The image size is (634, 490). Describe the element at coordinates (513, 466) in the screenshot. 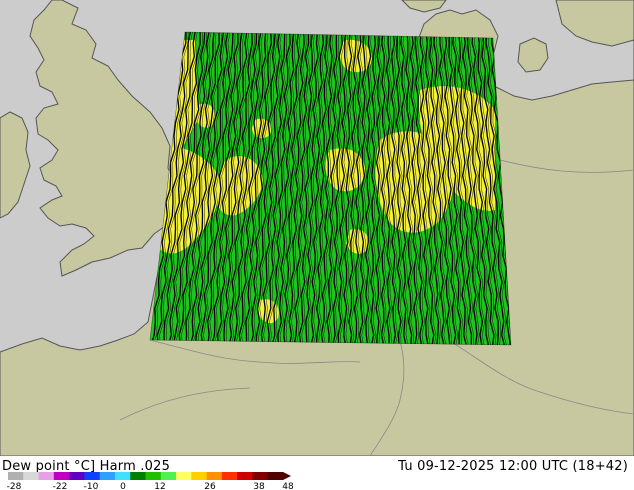

I see `valid-time: Tu 09-12-2025 12:00 UTC (18+42)` at that location.